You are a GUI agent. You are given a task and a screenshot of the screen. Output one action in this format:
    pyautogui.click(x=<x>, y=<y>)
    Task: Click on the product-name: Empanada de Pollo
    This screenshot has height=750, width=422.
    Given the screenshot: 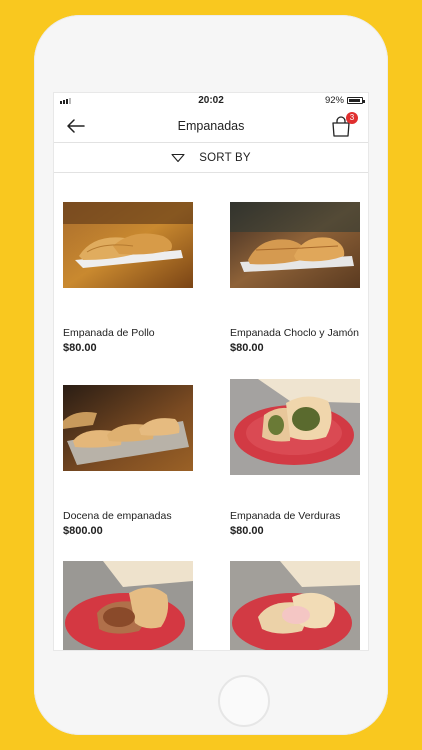 What is the action you would take?
    pyautogui.click(x=109, y=333)
    